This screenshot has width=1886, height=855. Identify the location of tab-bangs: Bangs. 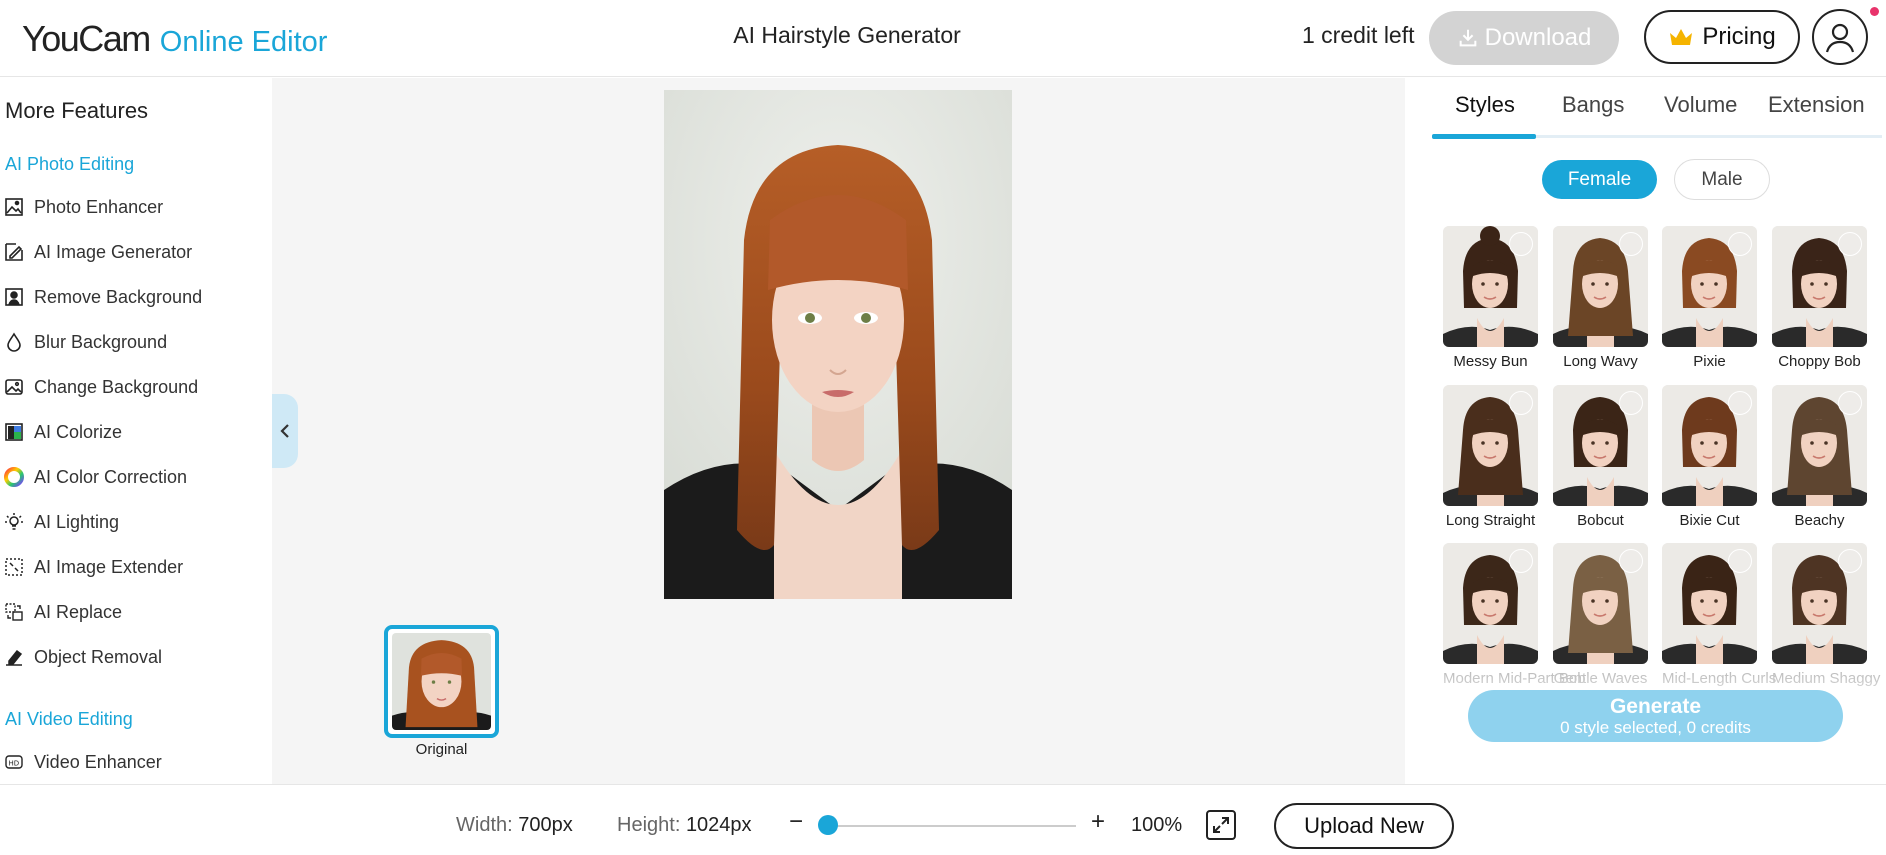
(1593, 105).